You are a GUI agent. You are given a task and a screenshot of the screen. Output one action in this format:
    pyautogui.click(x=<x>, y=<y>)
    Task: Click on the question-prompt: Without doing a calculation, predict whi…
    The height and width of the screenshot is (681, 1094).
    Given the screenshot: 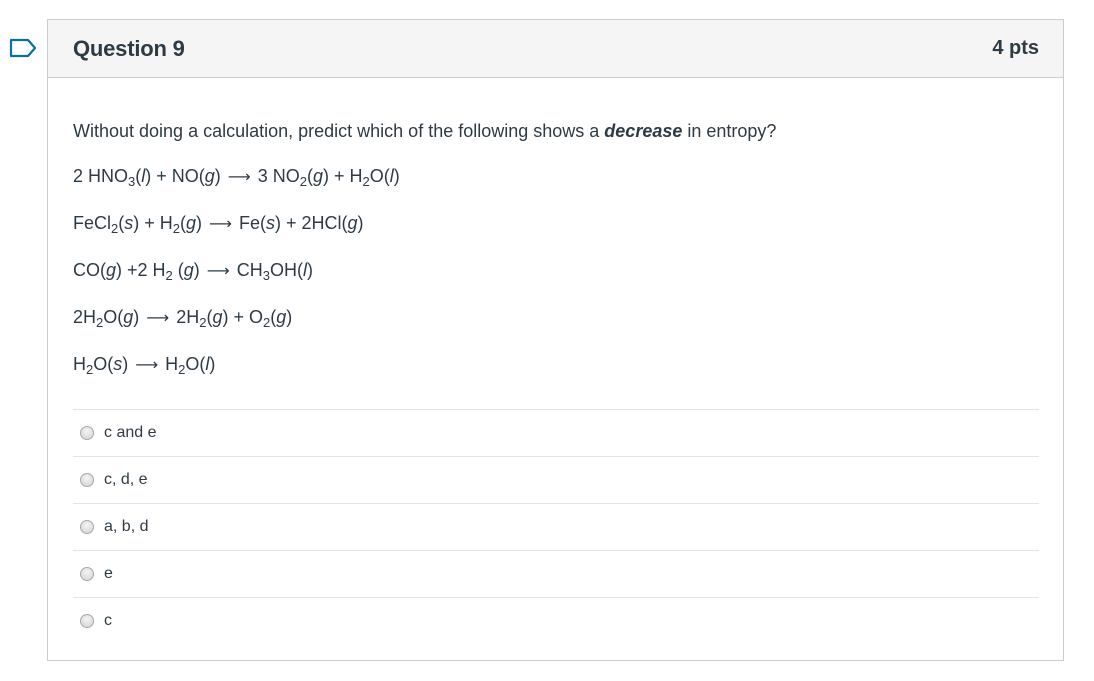 What is the action you would take?
    pyautogui.click(x=555, y=131)
    